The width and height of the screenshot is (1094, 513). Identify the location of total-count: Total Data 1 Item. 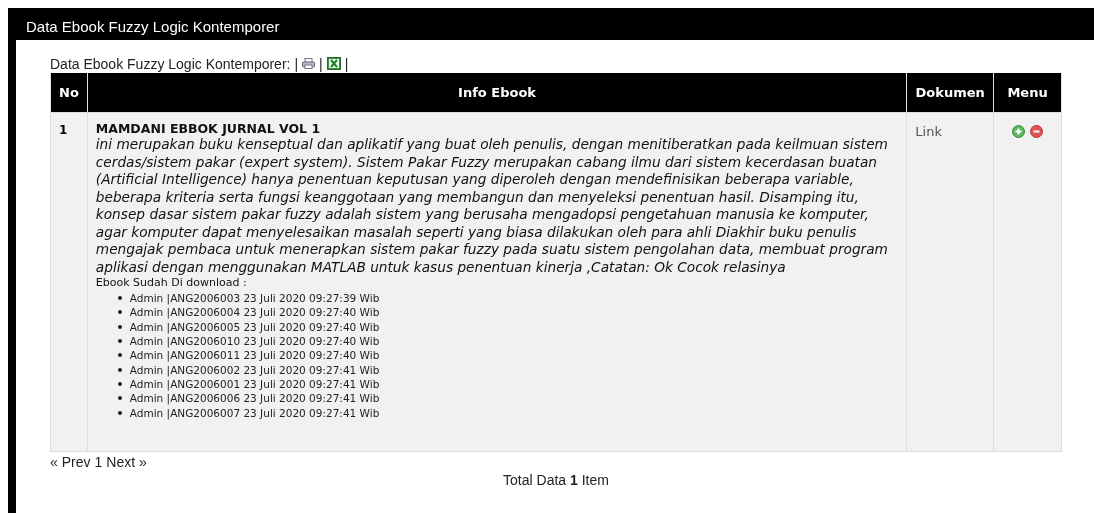
(556, 480).